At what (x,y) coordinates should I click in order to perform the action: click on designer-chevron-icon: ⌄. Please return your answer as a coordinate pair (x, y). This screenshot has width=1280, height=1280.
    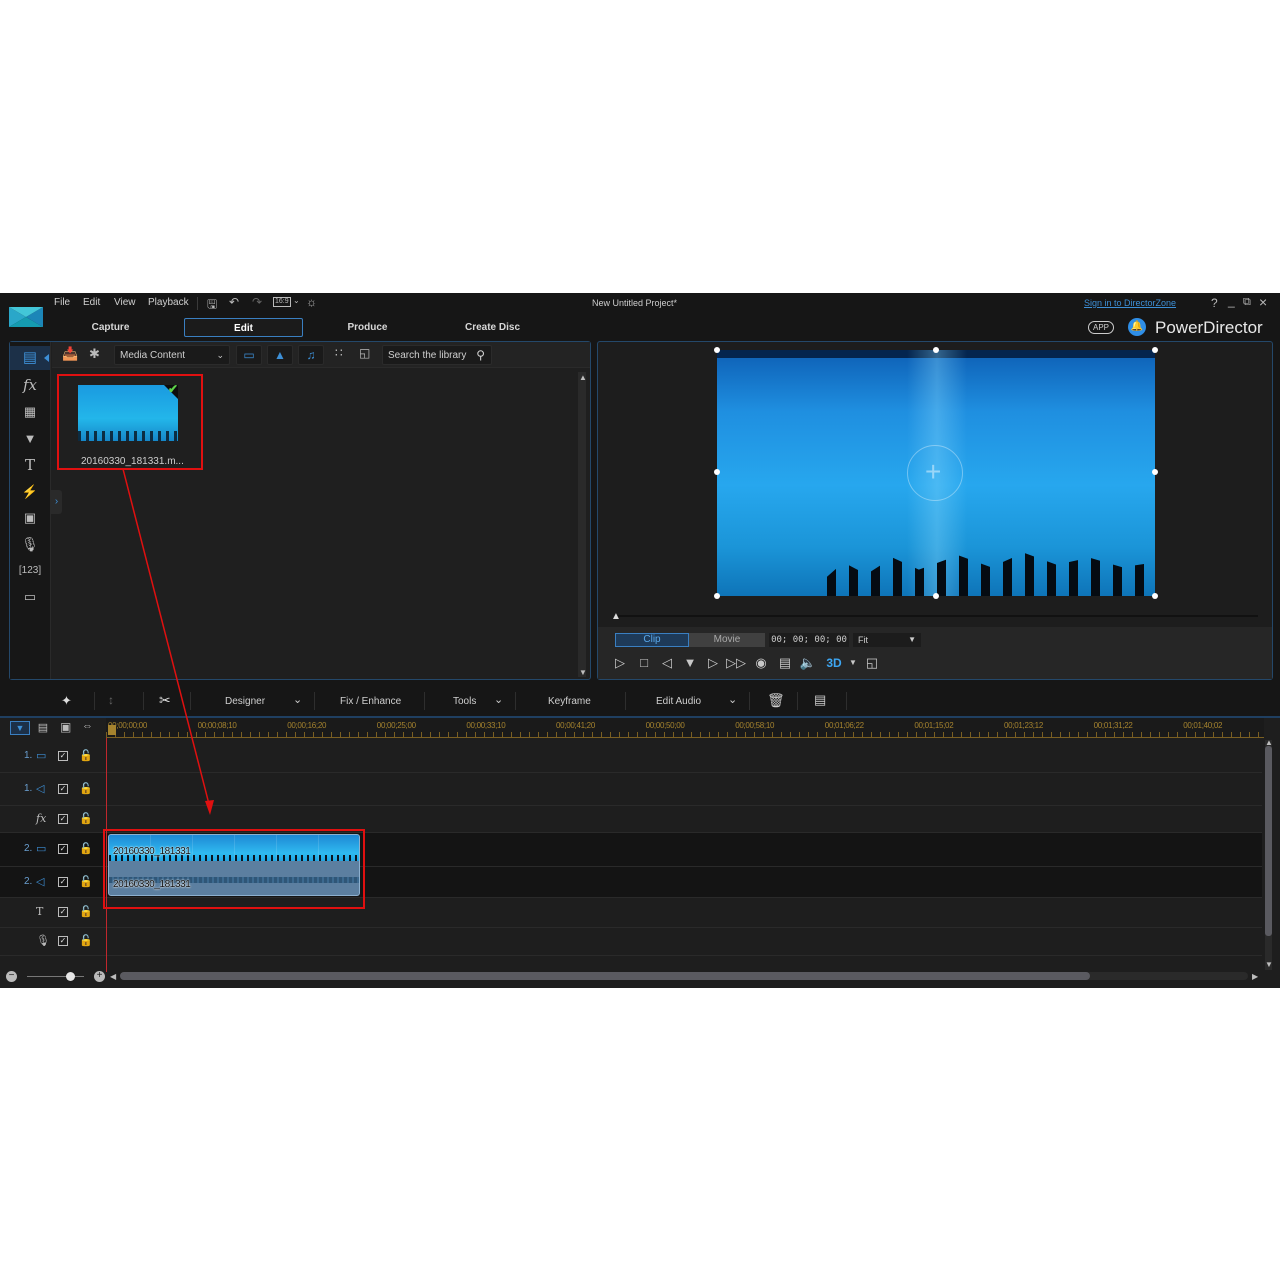
    Looking at the image, I should click on (297, 699).